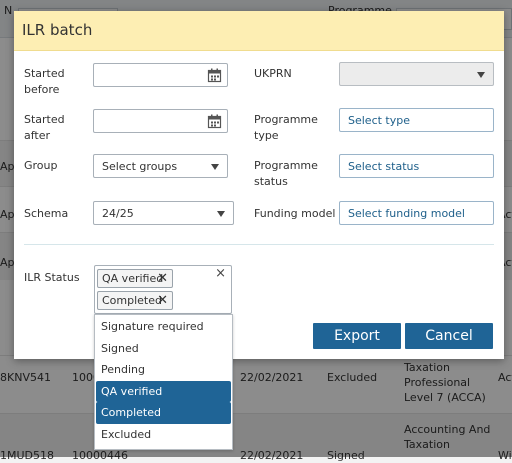  What do you see at coordinates (259, 244) in the screenshot?
I see `section-divider` at bounding box center [259, 244].